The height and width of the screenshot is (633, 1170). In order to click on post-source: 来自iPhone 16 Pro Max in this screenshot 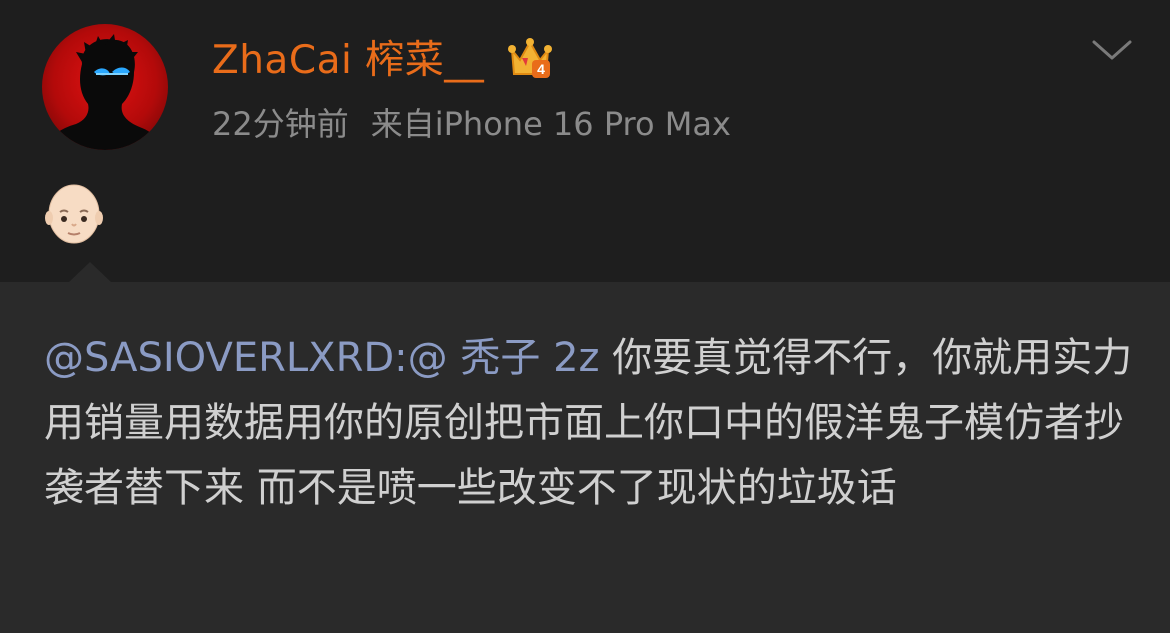, I will do `click(550, 124)`.